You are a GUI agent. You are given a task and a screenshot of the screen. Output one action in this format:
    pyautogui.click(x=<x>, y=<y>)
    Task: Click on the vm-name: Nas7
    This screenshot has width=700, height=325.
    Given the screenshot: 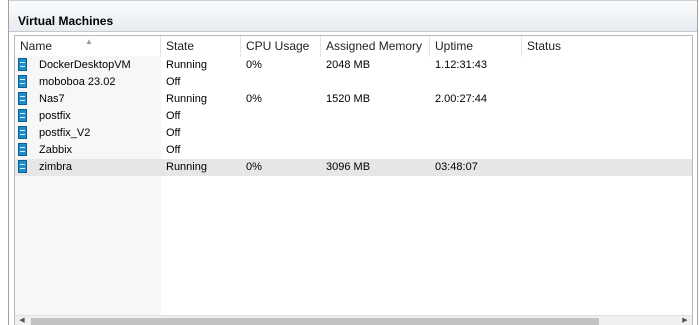 What is the action you would take?
    pyautogui.click(x=52, y=99)
    